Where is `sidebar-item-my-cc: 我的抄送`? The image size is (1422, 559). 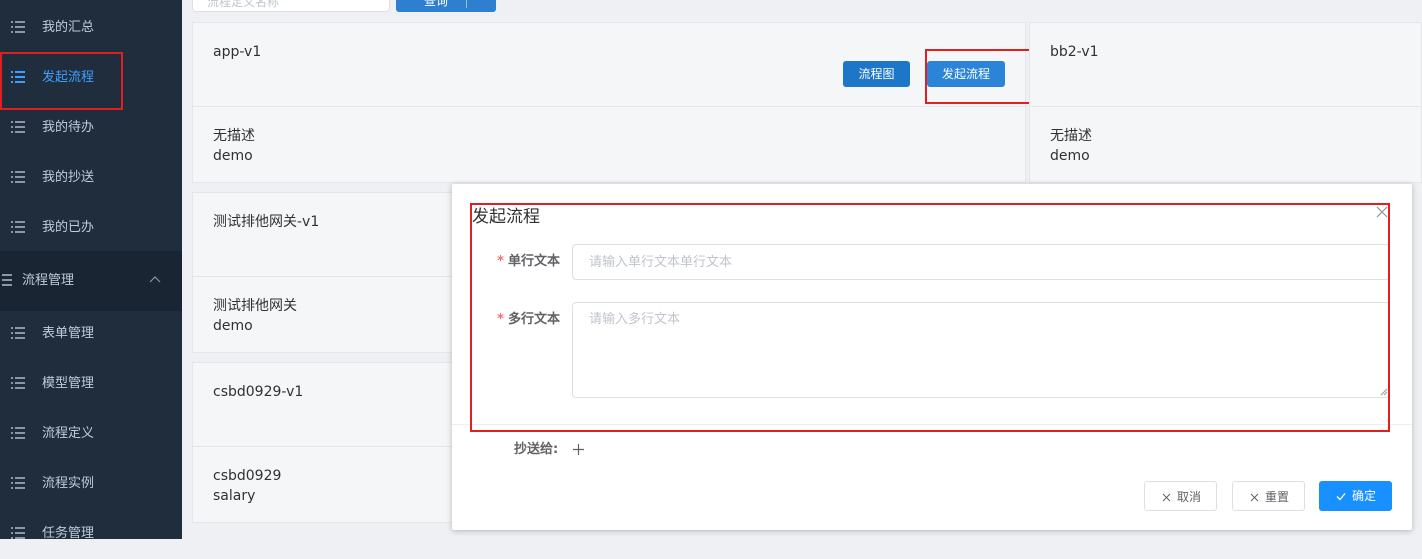 sidebar-item-my-cc: 我的抄送 is located at coordinates (91, 178).